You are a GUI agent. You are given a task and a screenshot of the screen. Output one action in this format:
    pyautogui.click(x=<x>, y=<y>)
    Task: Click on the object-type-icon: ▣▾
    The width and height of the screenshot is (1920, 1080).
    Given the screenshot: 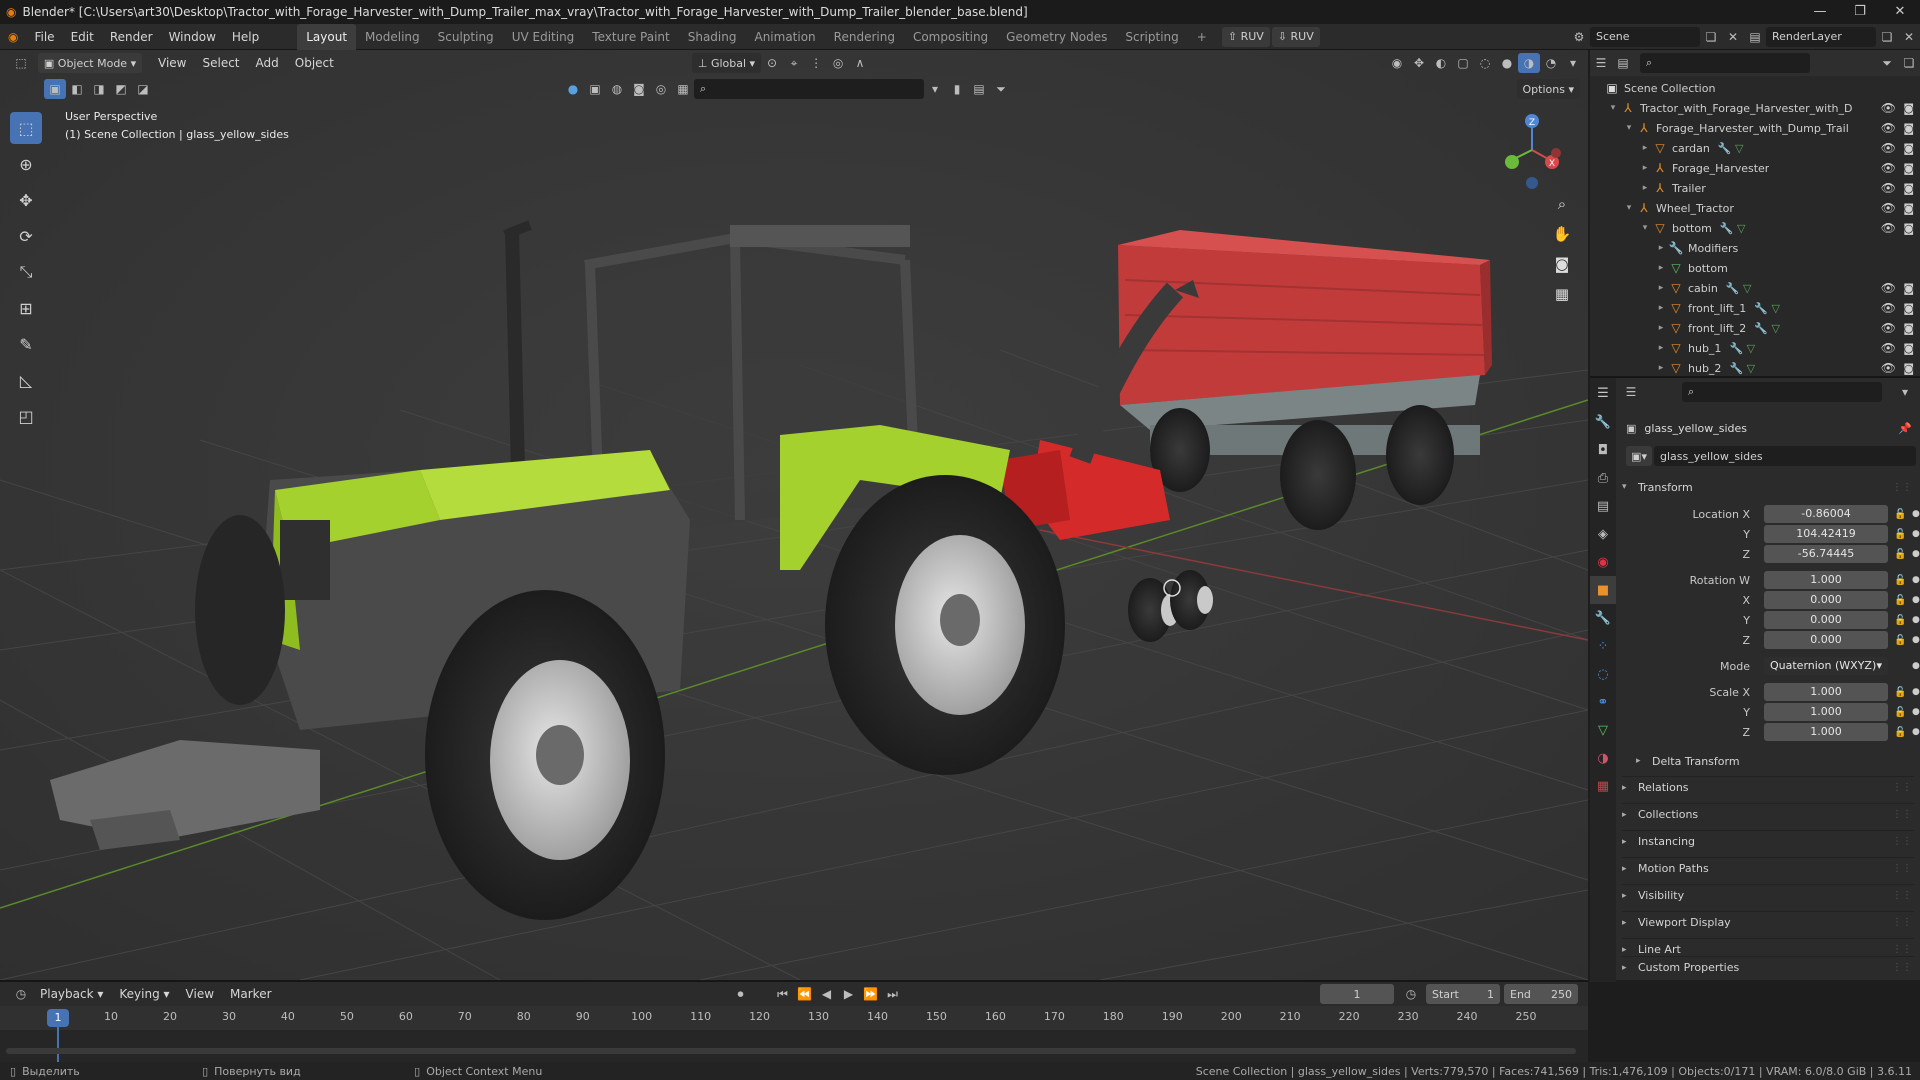 What is the action you would take?
    pyautogui.click(x=1639, y=456)
    